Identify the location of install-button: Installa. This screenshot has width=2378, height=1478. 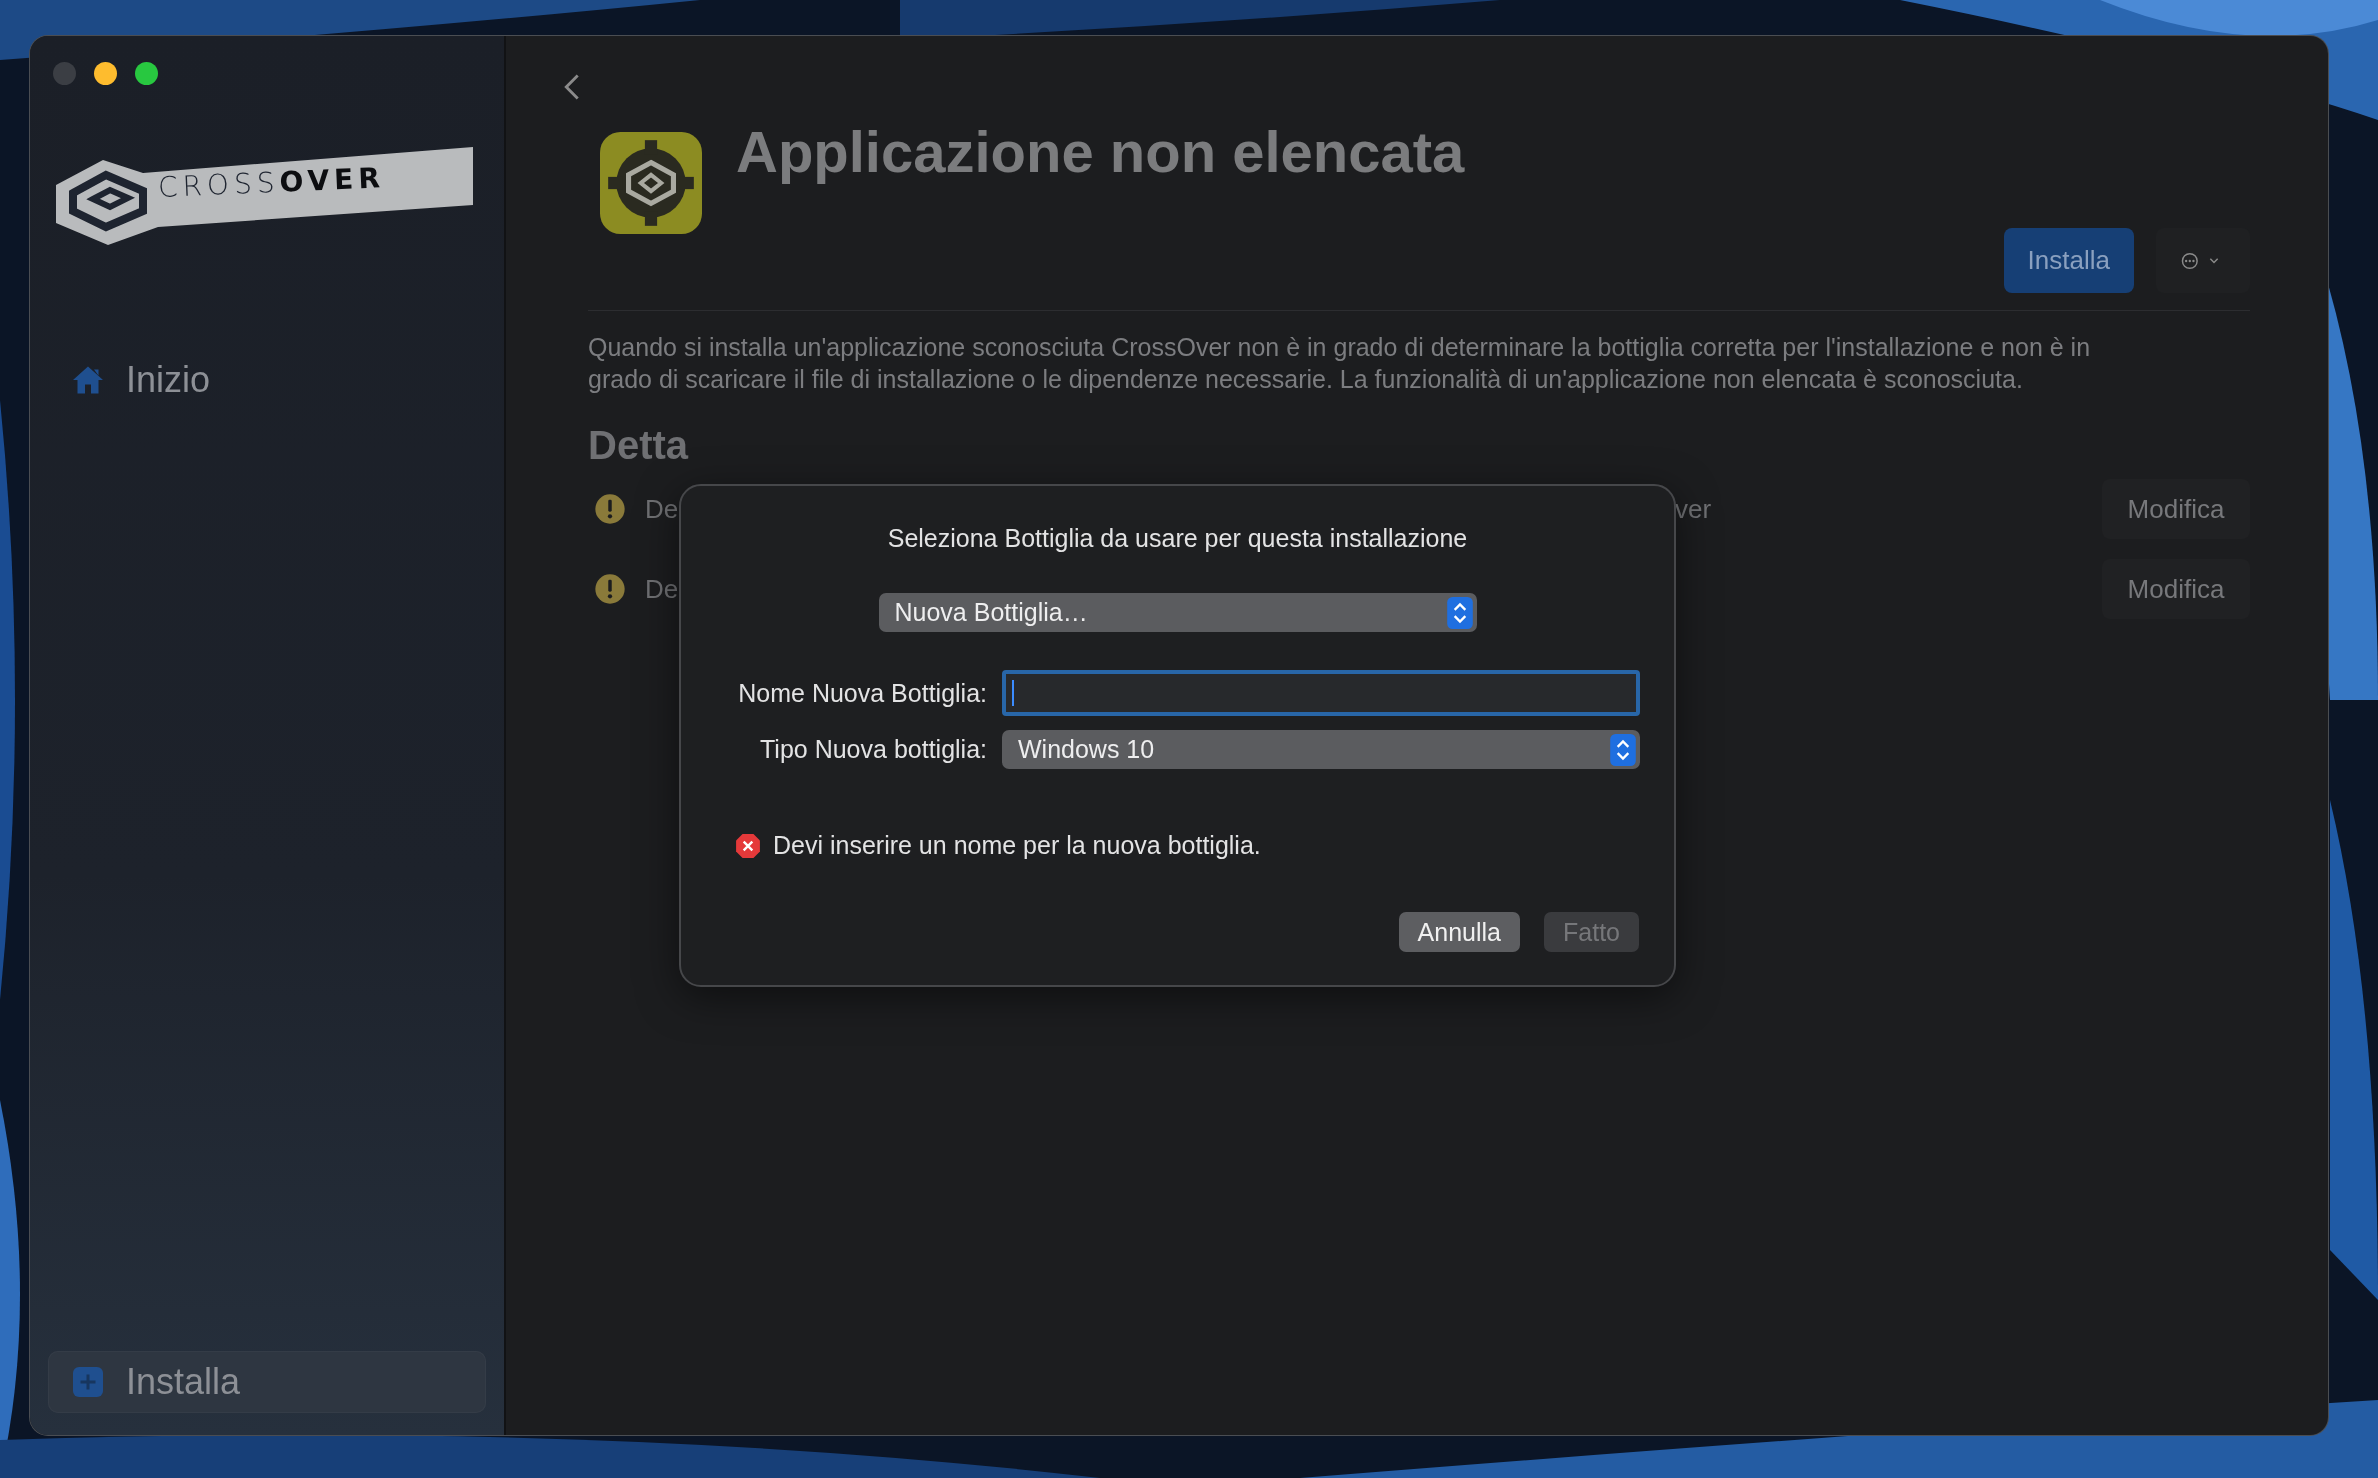
(2068, 260).